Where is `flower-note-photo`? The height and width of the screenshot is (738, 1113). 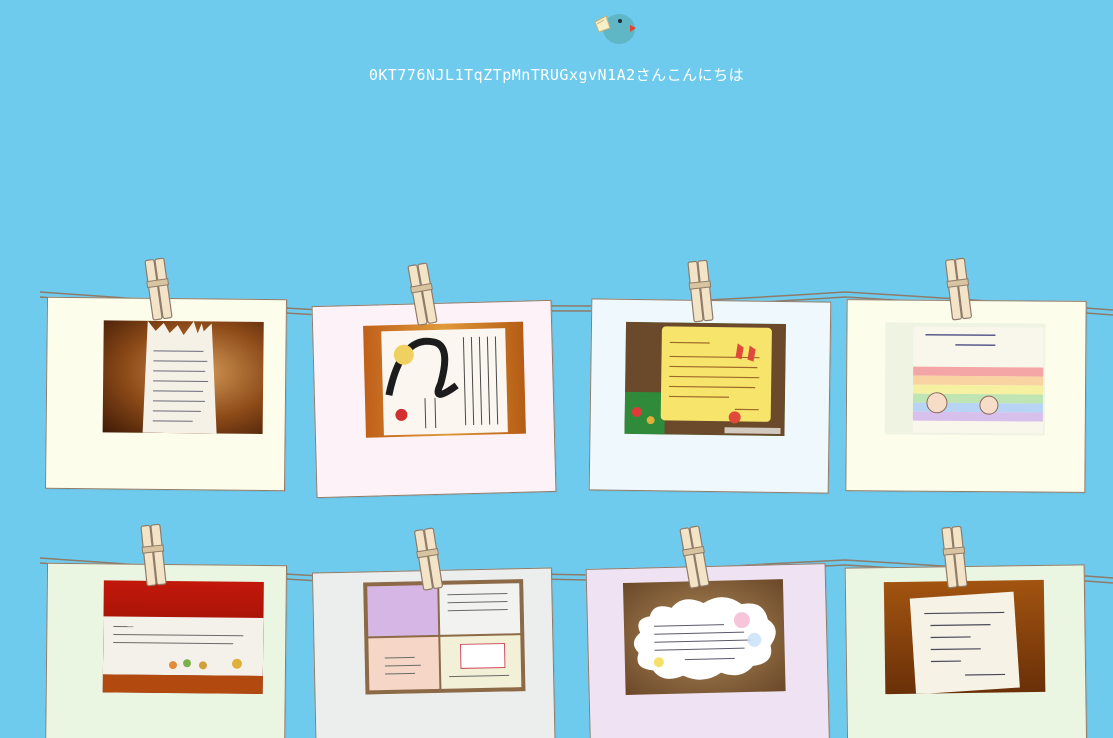 flower-note-photo is located at coordinates (183, 637).